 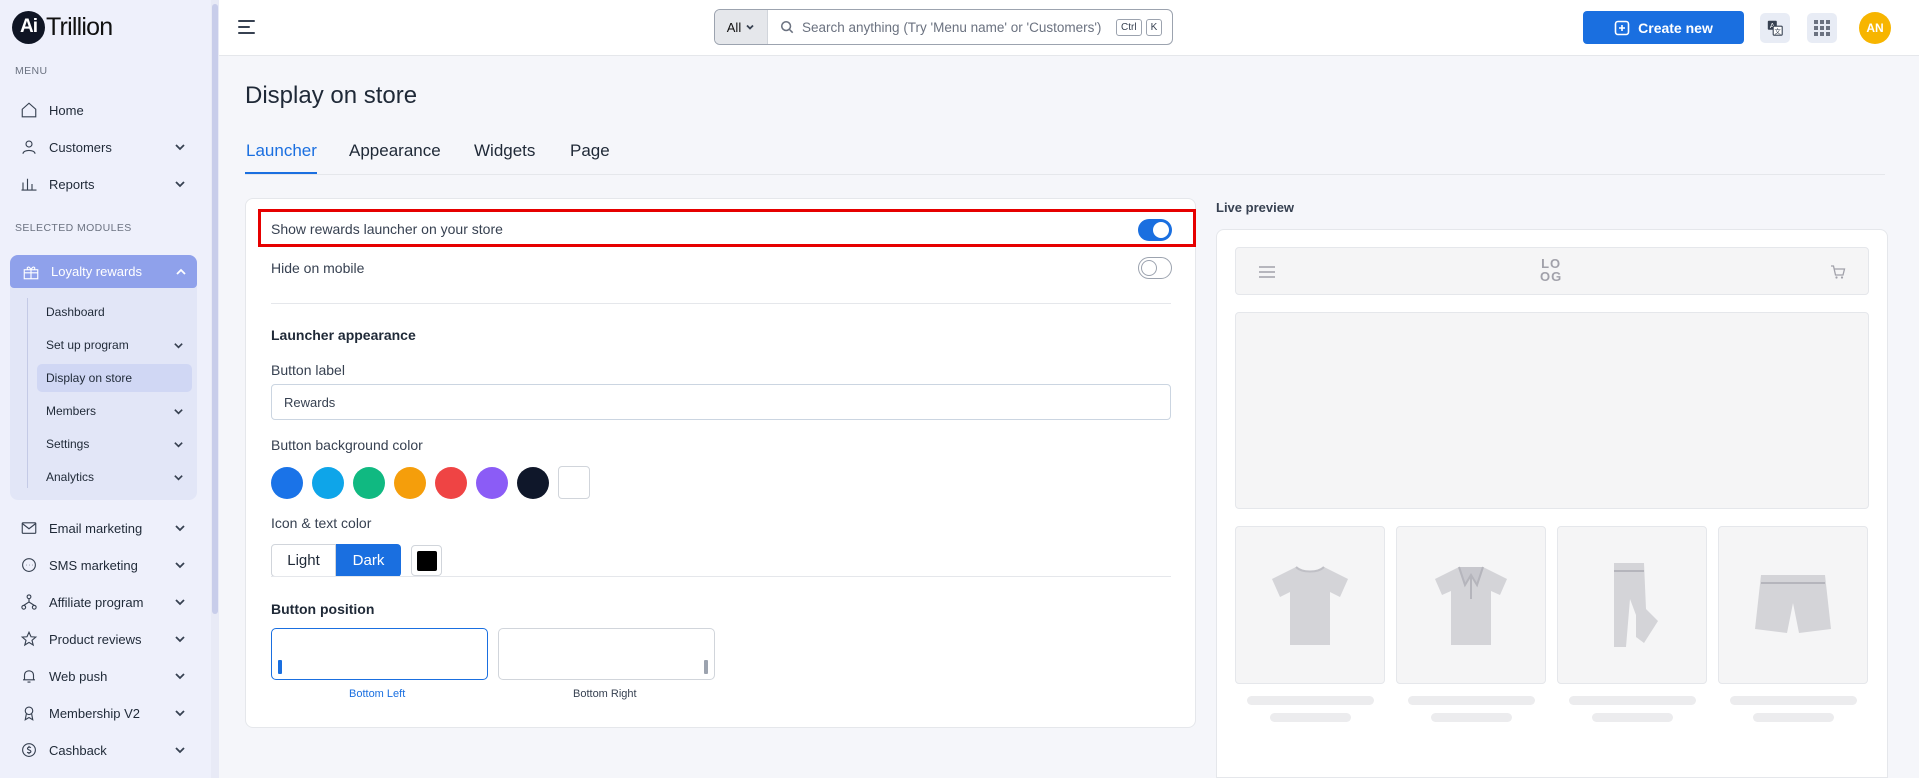 I want to click on custom-color-swatch, so click(x=574, y=482).